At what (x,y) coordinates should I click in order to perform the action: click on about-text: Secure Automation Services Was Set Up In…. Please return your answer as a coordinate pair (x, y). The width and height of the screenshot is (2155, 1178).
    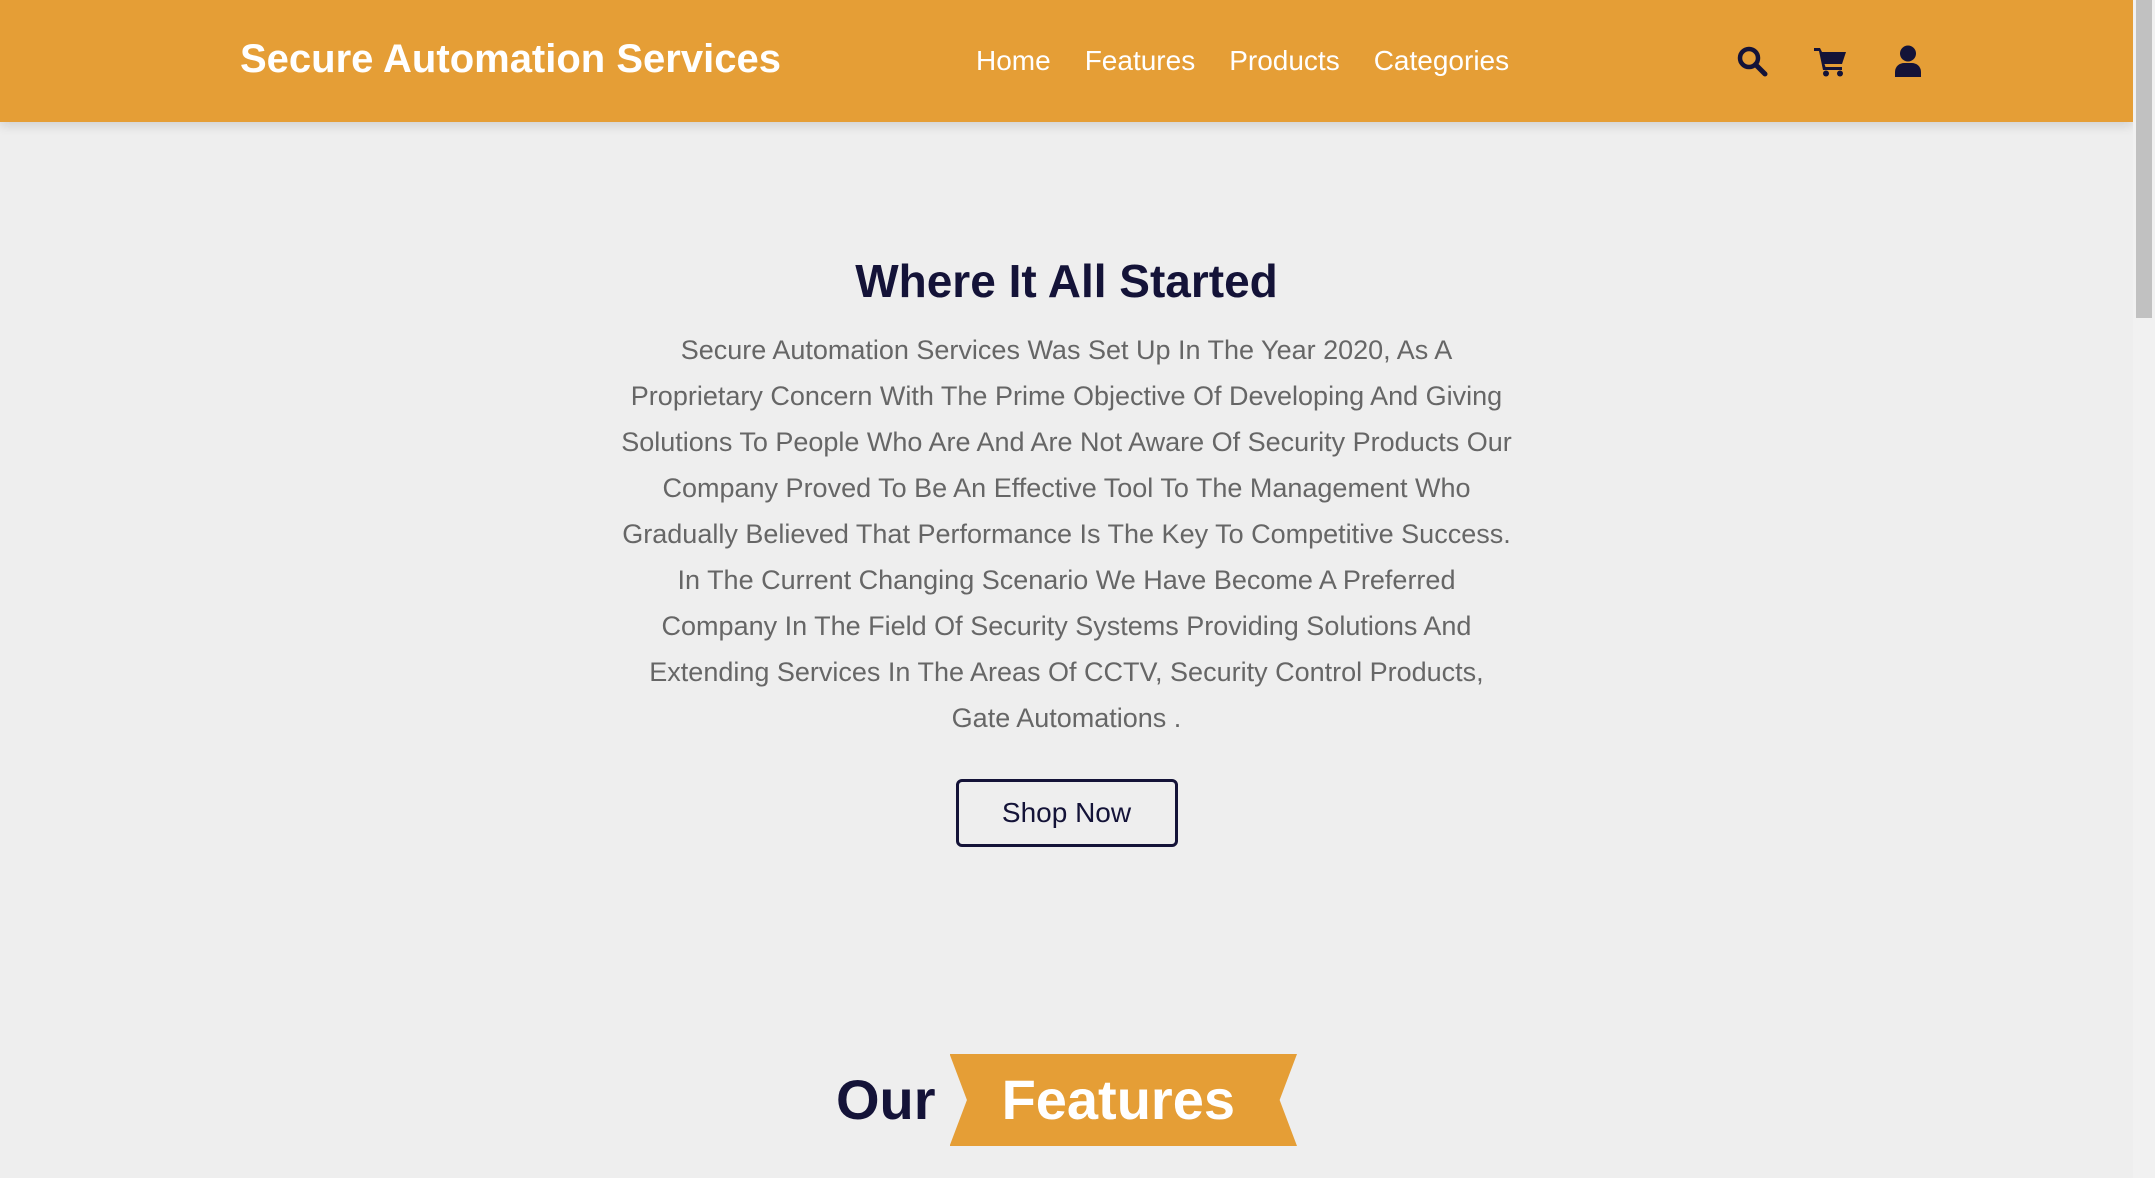
    Looking at the image, I should click on (1066, 534).